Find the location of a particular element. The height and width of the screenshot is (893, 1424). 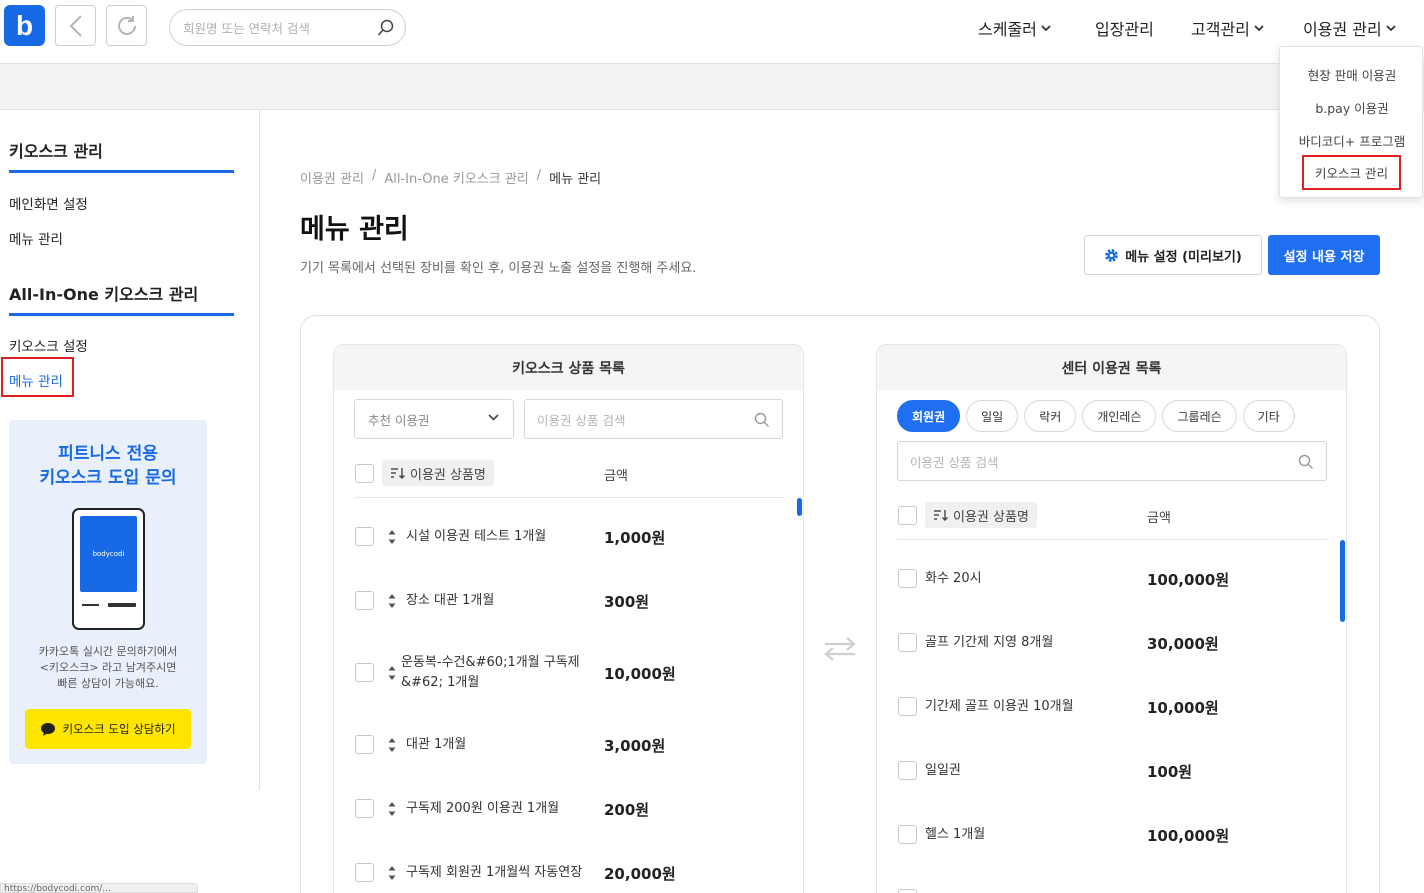

product-name: 장소 대관 1개월 is located at coordinates (450, 600).